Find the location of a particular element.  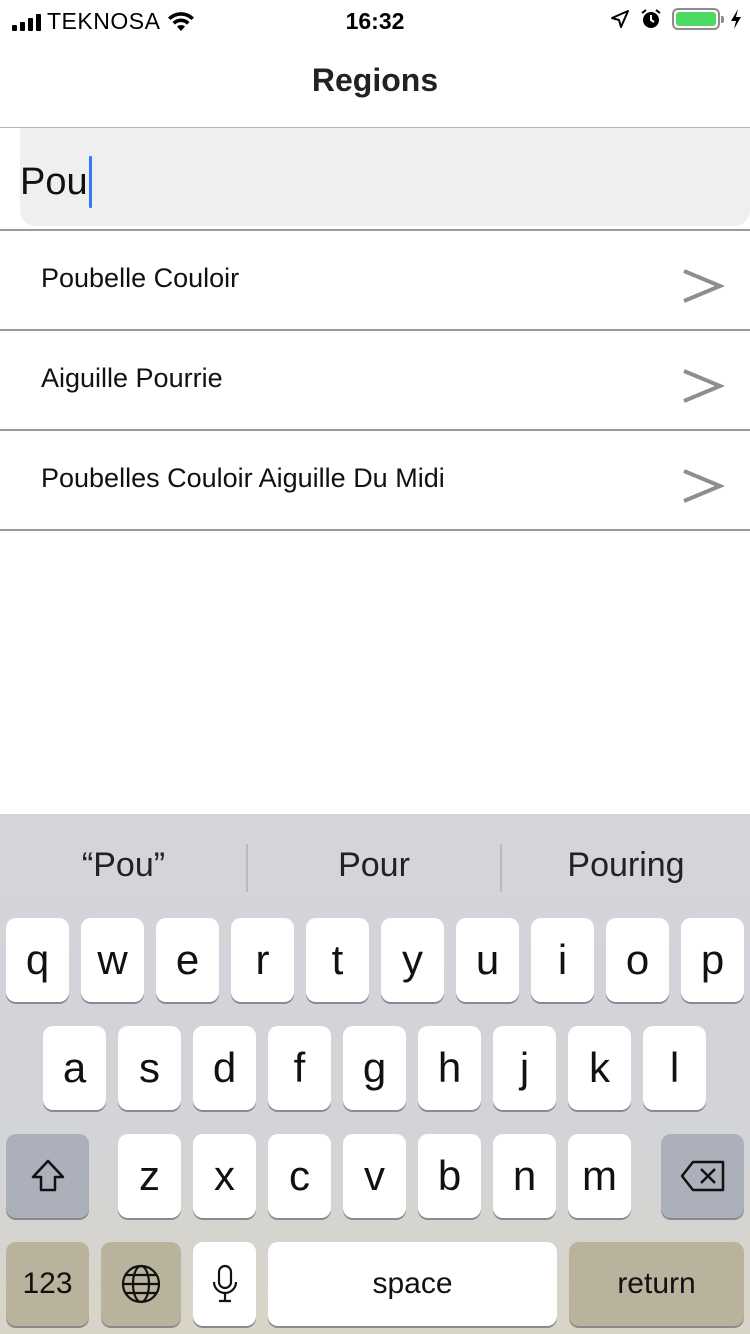

key-h: h is located at coordinates (449, 1068).